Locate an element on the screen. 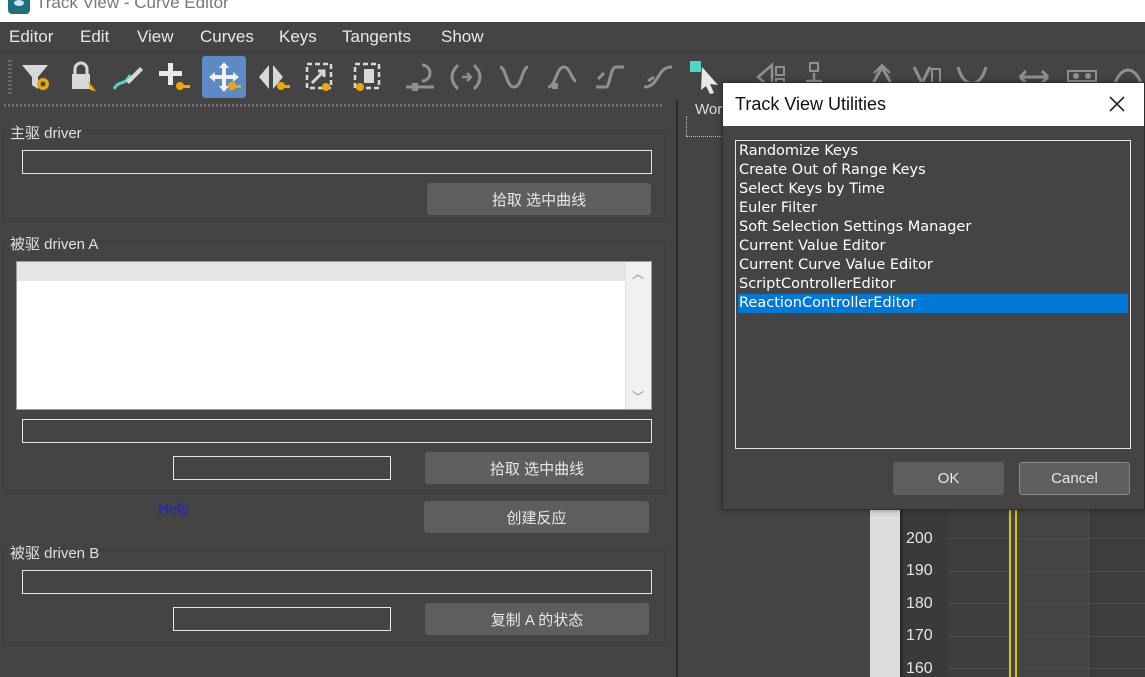 The image size is (1145, 677). create-reaction-button: 创建反应 is located at coordinates (536, 517).